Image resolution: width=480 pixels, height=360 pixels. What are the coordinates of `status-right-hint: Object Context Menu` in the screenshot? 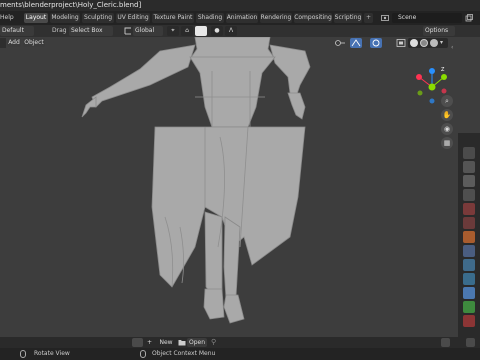 It's located at (184, 353).